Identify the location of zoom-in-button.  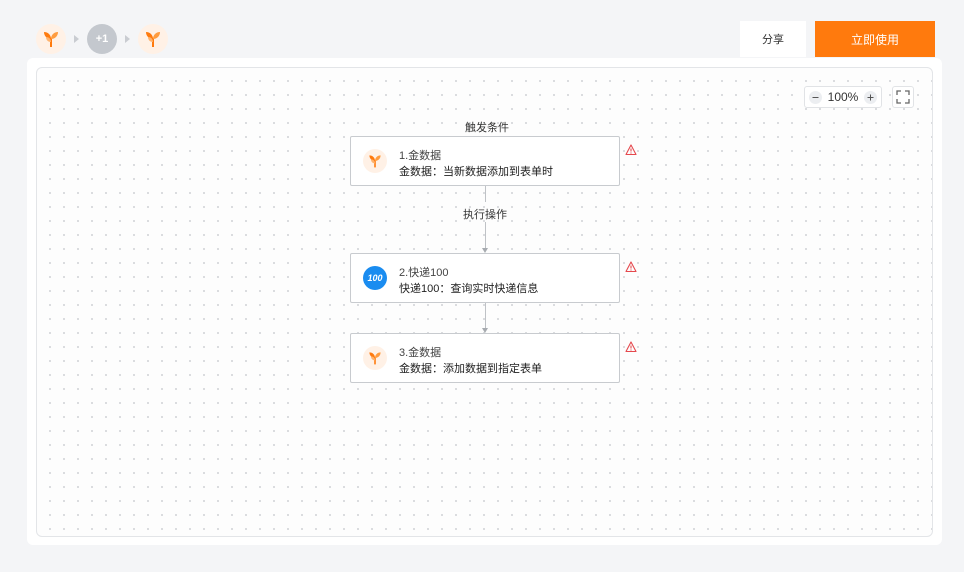
(870, 97).